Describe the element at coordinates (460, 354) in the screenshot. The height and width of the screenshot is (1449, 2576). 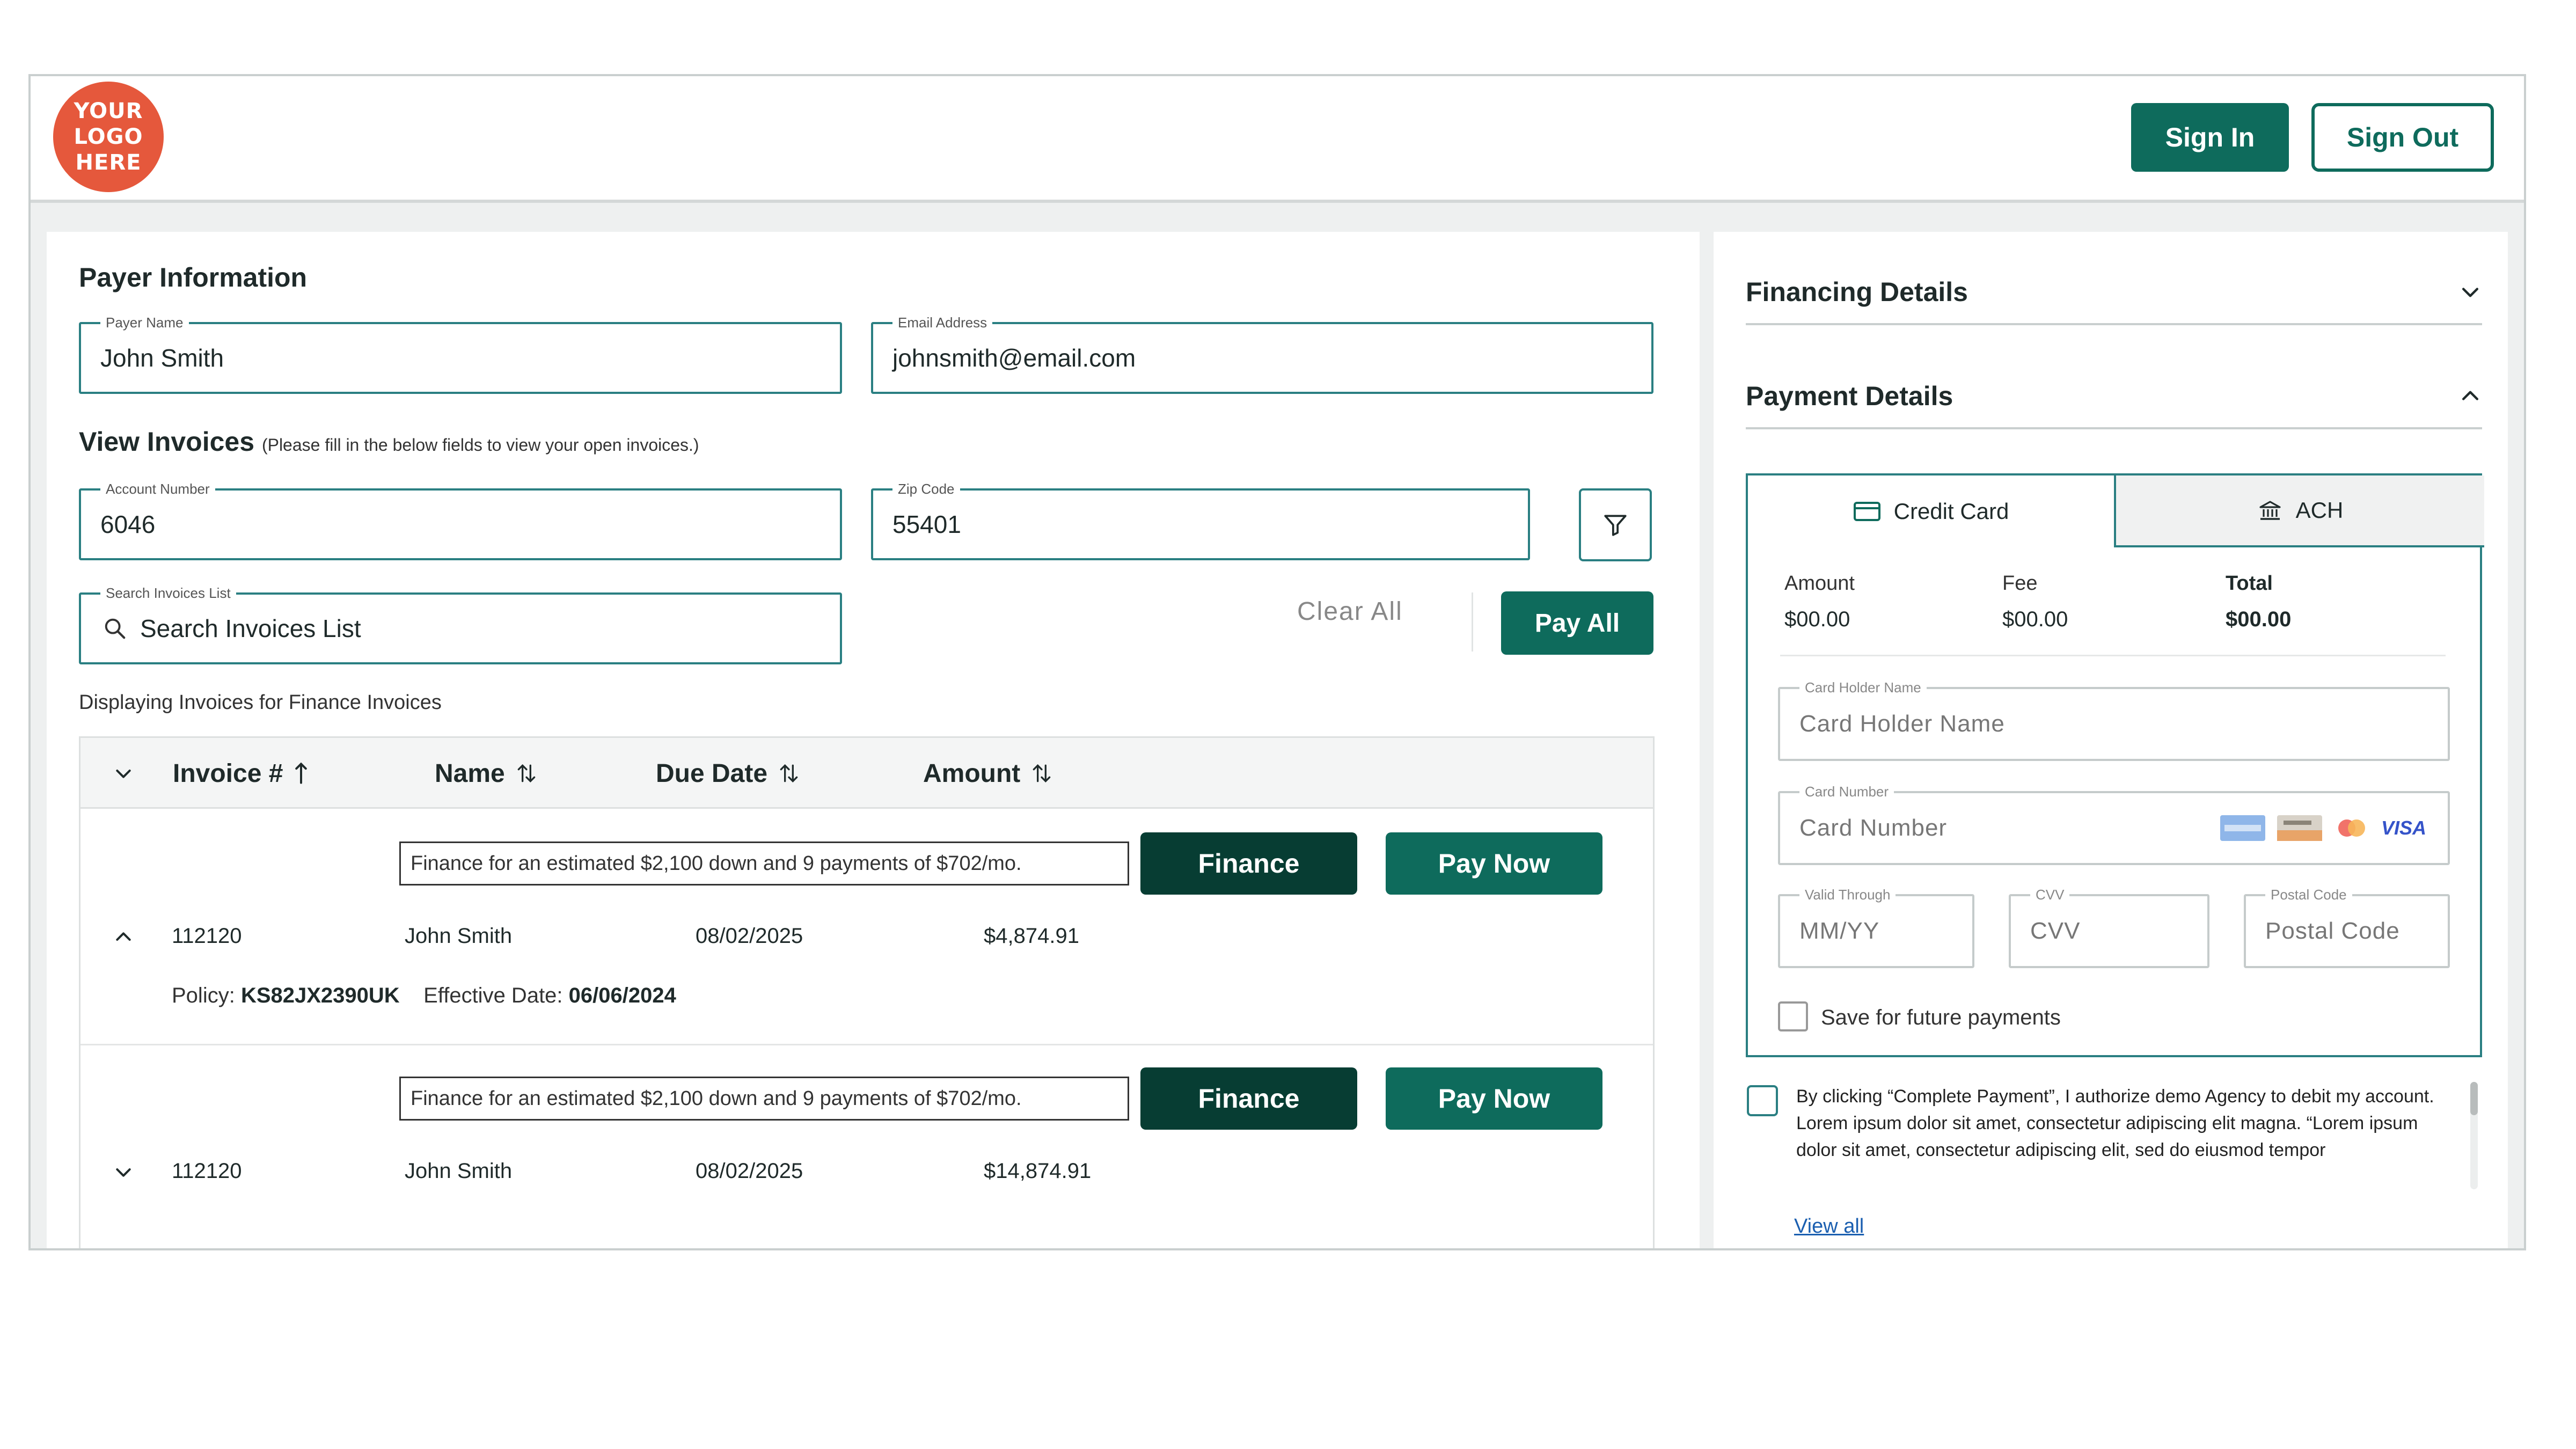
I see `payer-name-field: Payer Name John Smith` at that location.